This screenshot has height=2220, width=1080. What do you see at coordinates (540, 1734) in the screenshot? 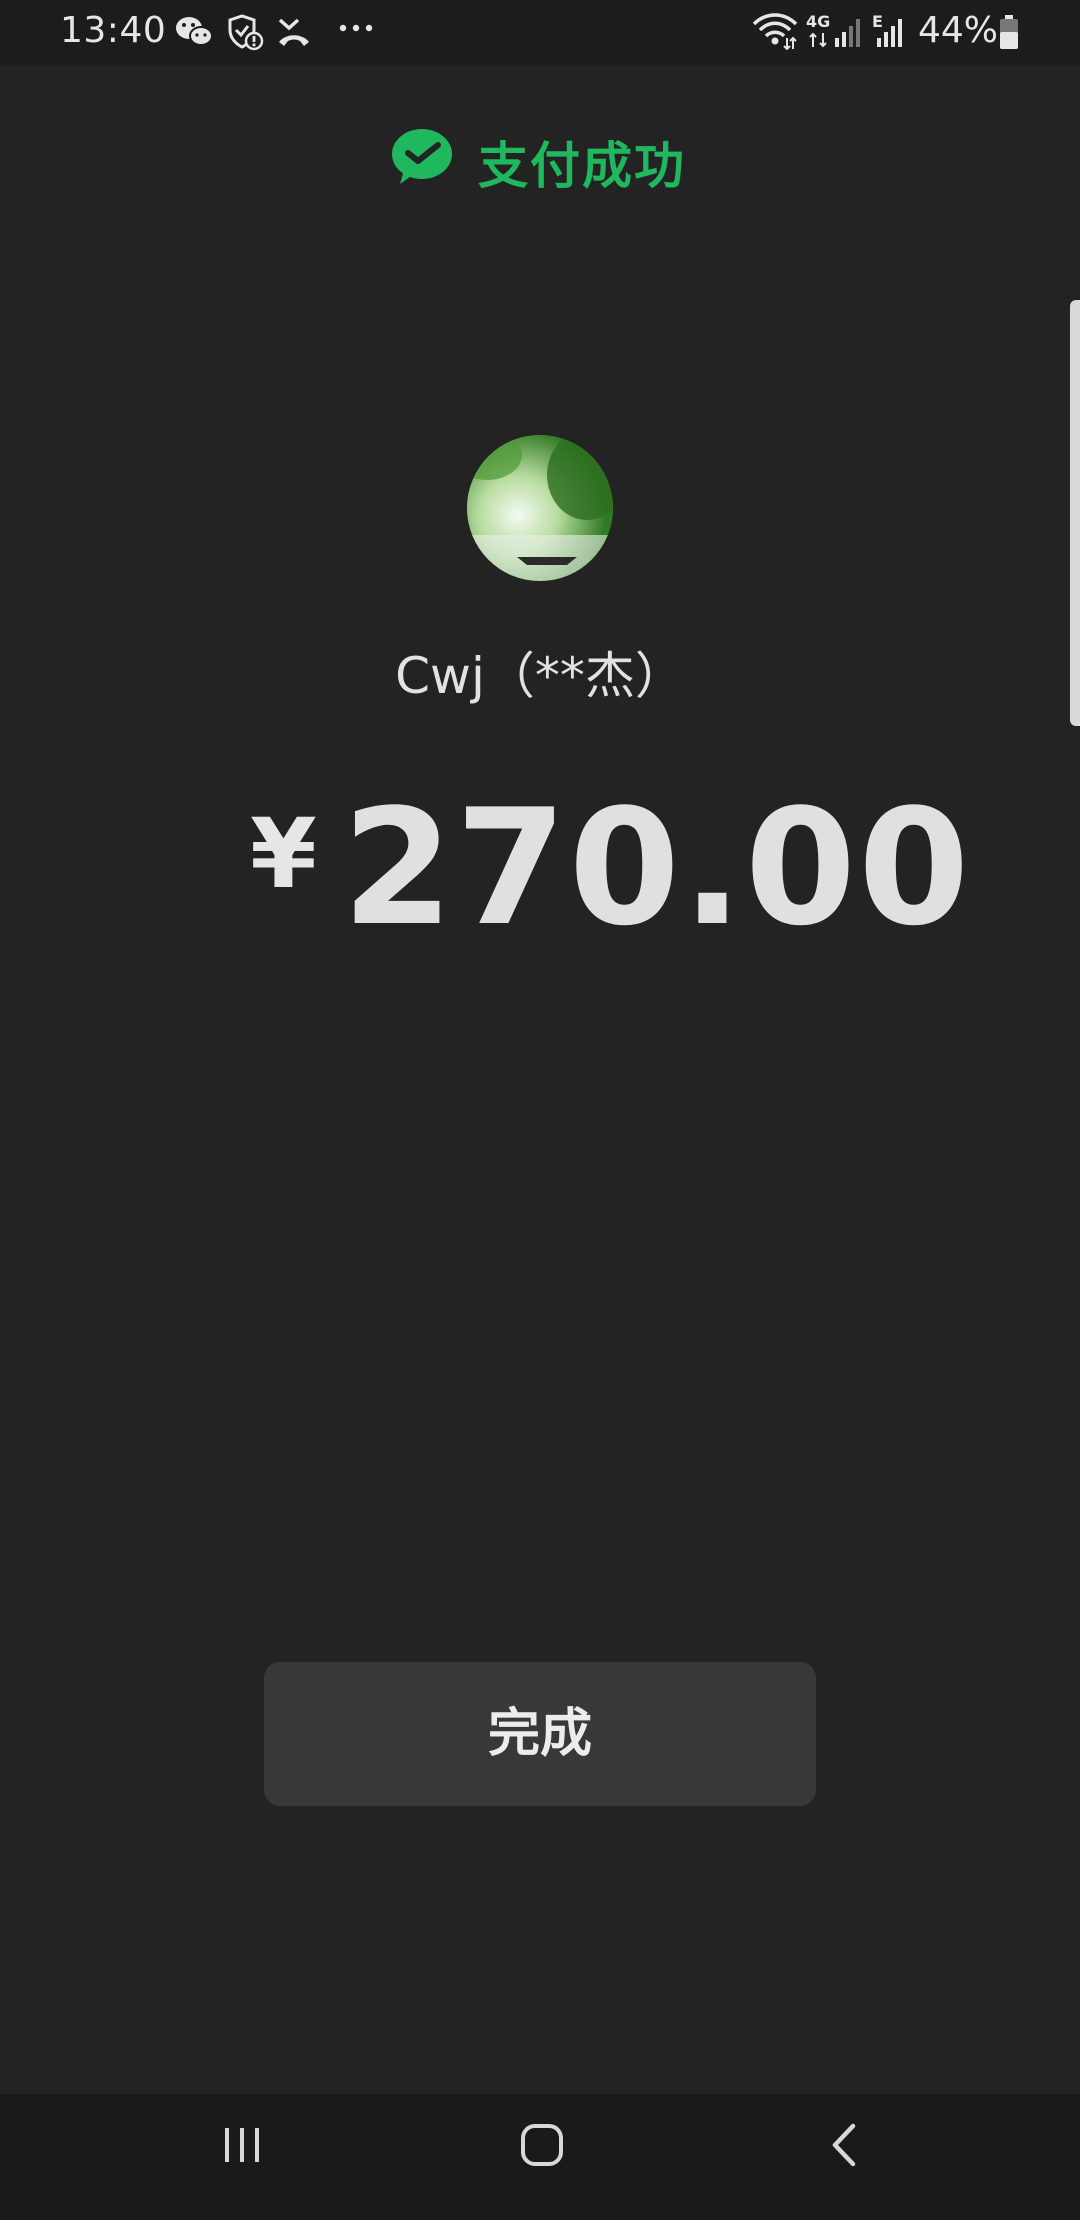
I see `done-button: 完成` at bounding box center [540, 1734].